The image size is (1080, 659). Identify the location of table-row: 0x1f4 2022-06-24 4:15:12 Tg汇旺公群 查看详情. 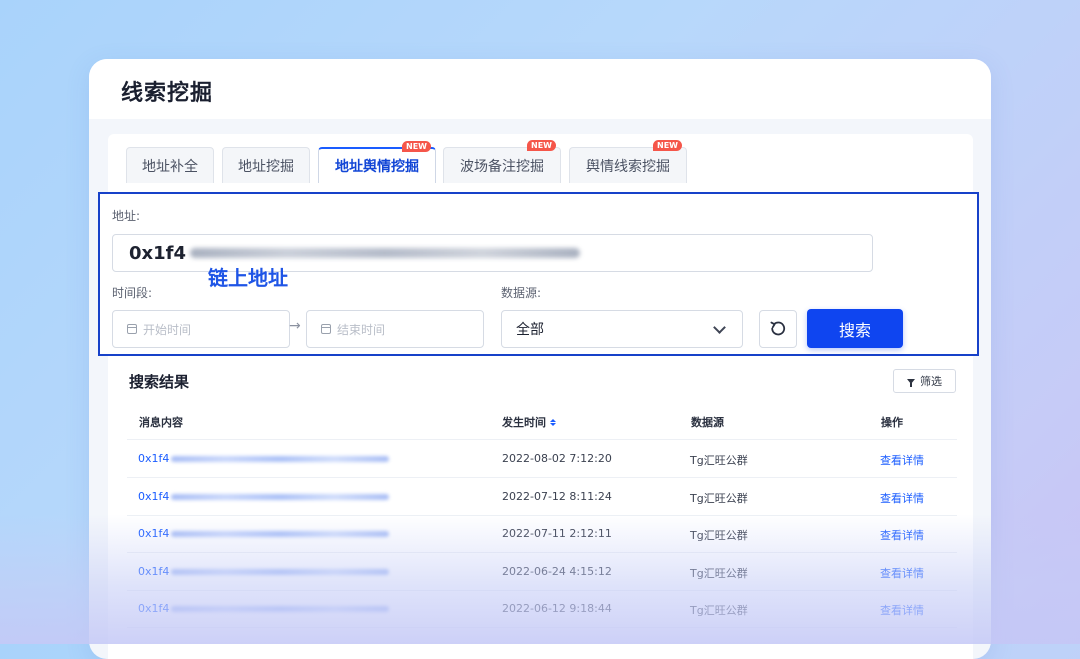
(540, 571).